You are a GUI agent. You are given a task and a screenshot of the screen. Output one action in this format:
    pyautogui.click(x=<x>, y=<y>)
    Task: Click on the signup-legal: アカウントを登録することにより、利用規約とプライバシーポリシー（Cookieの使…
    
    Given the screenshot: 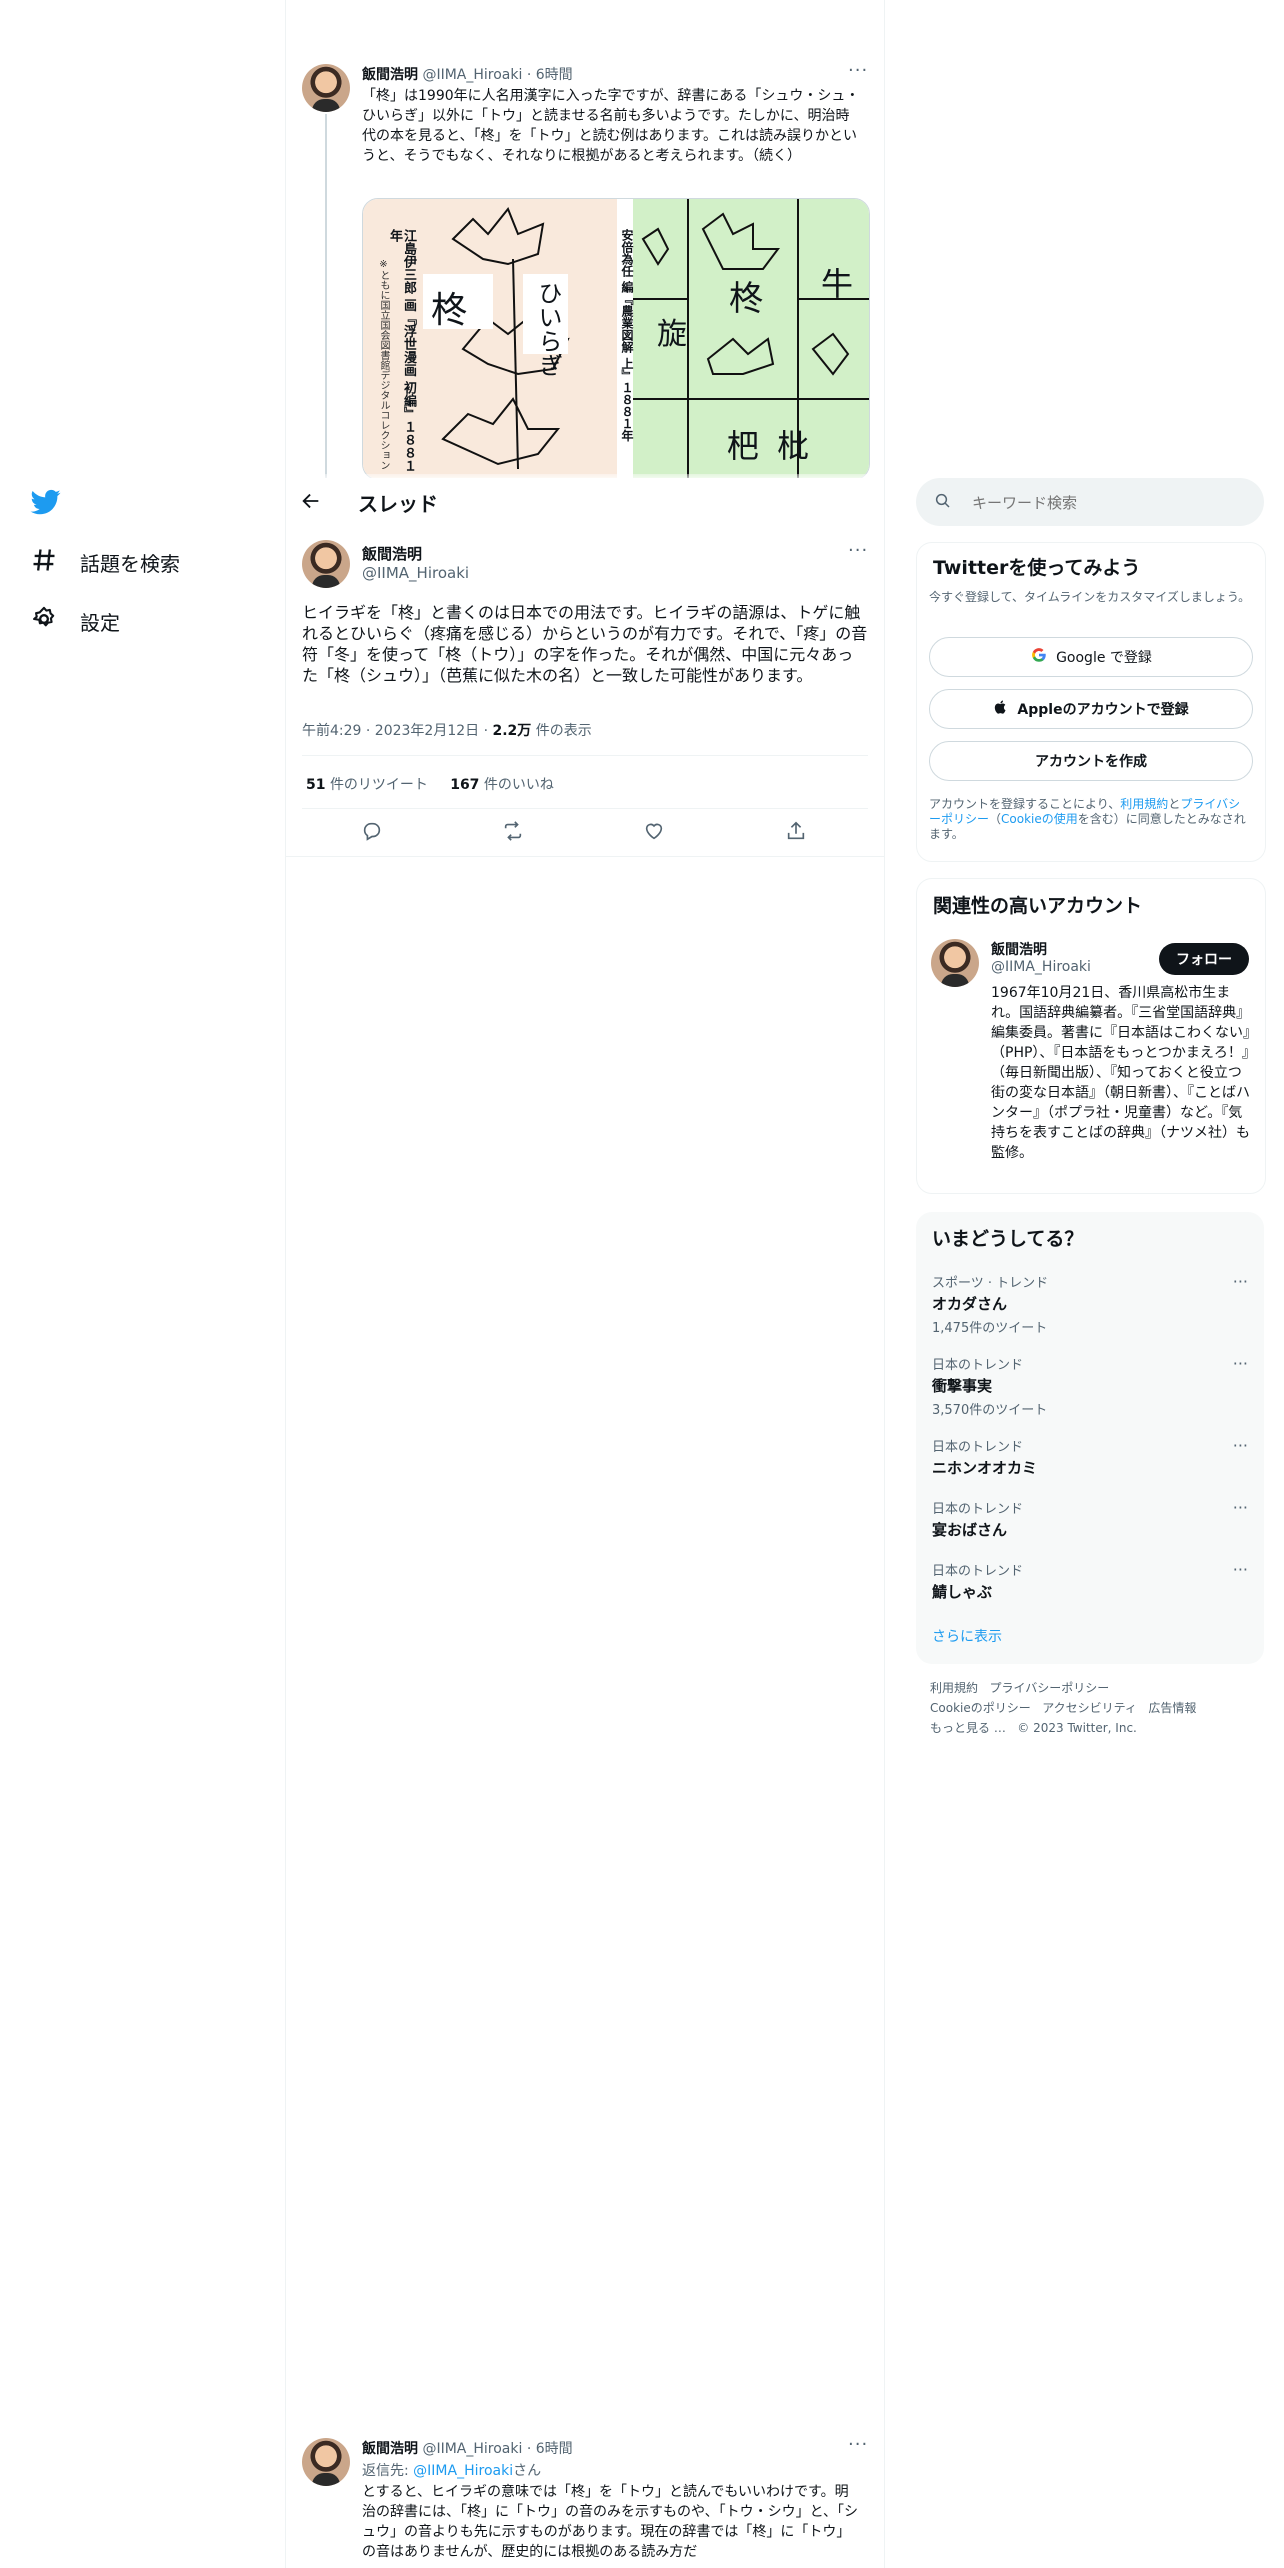 What is the action you would take?
    pyautogui.click(x=1090, y=819)
    